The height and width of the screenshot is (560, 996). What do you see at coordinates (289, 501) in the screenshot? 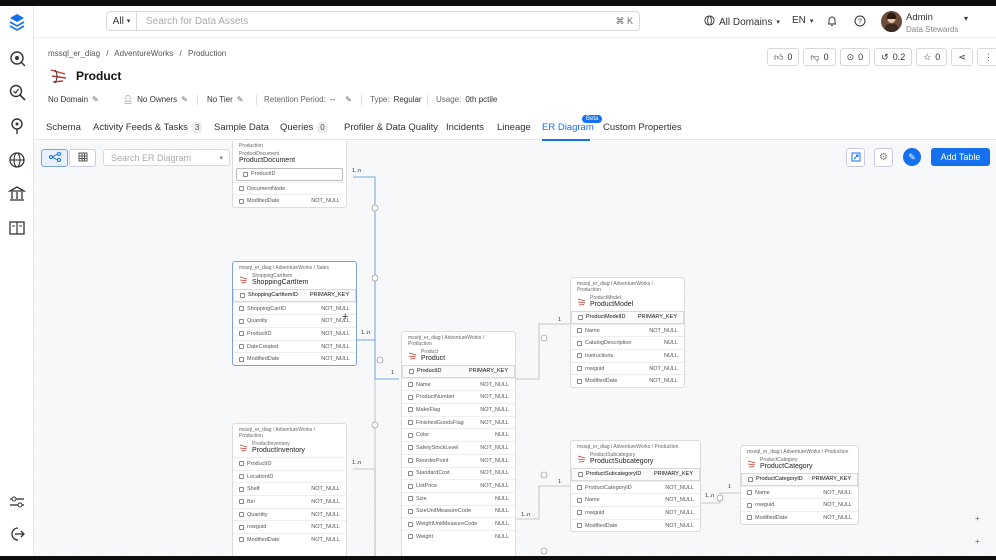
I see `column-row: Bin NOT_NULL` at bounding box center [289, 501].